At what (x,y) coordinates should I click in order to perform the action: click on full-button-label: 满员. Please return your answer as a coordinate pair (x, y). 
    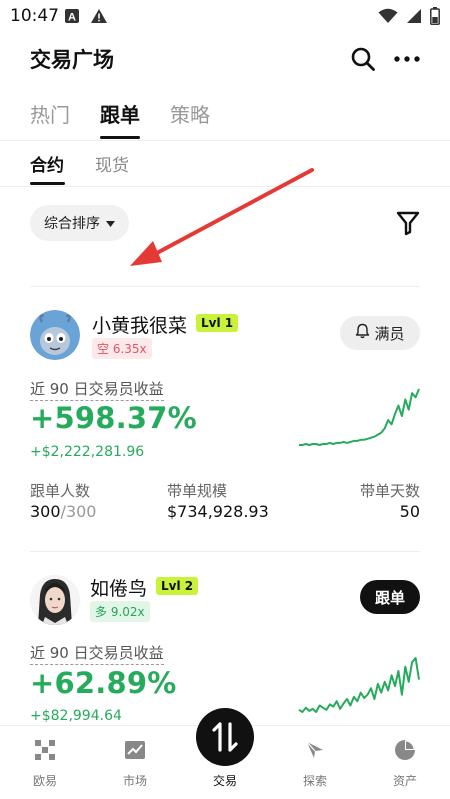
    Looking at the image, I should click on (389, 333).